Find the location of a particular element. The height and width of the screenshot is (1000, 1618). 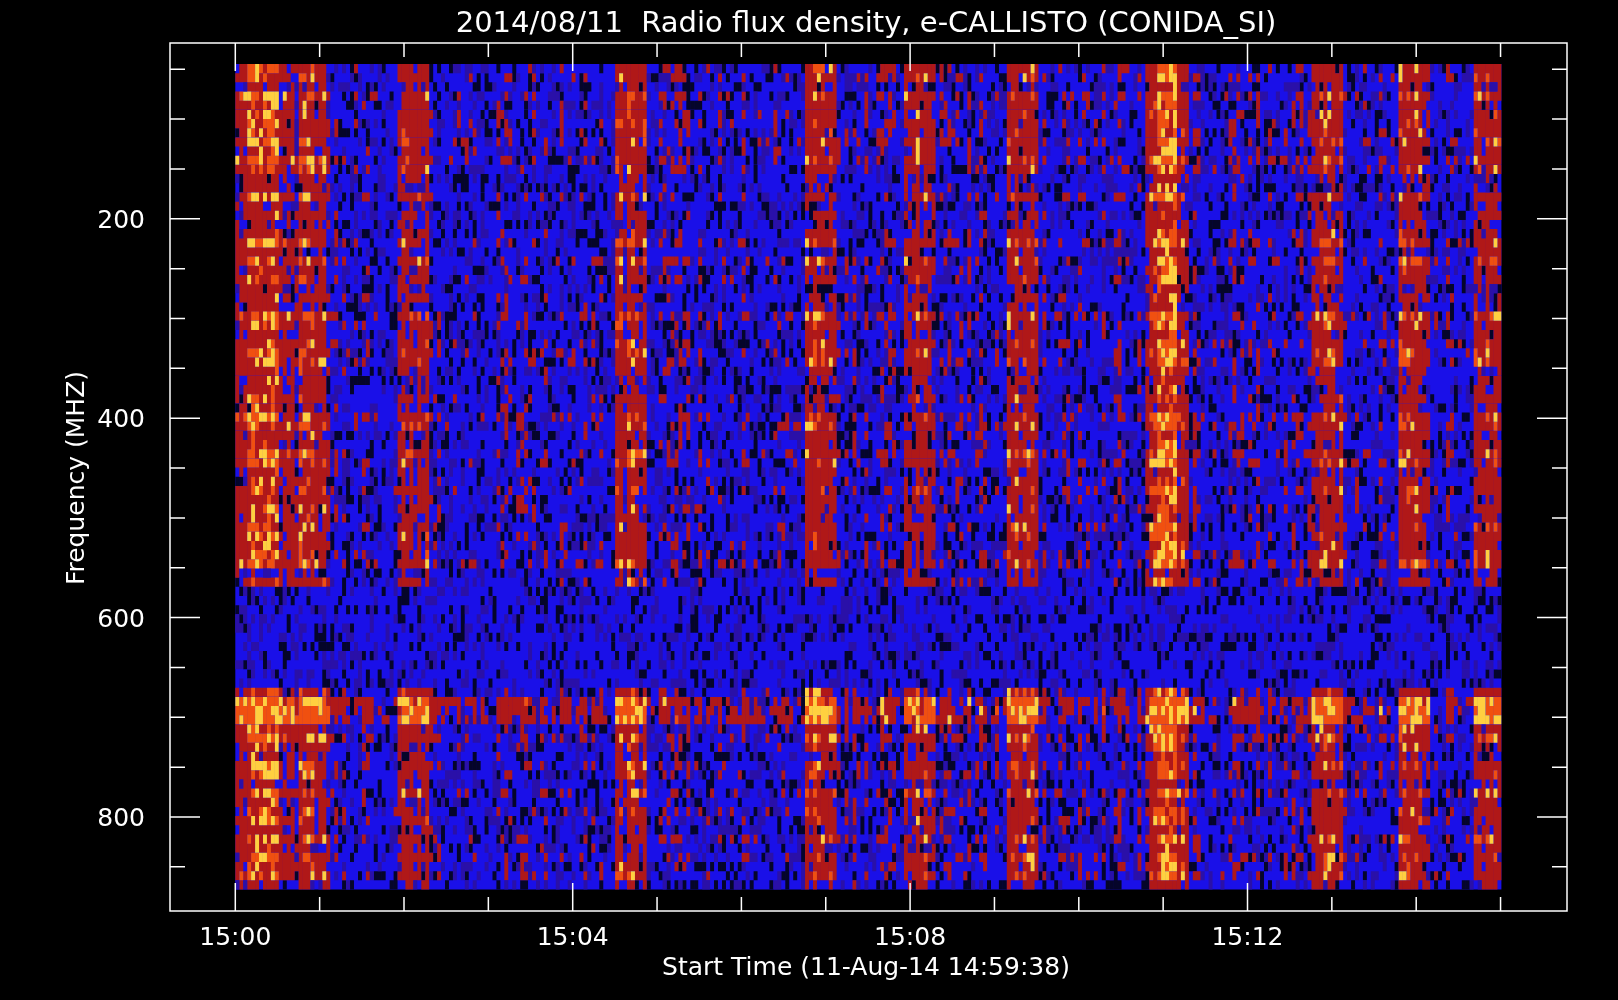

tick-label: 15:12 is located at coordinates (1247, 936).